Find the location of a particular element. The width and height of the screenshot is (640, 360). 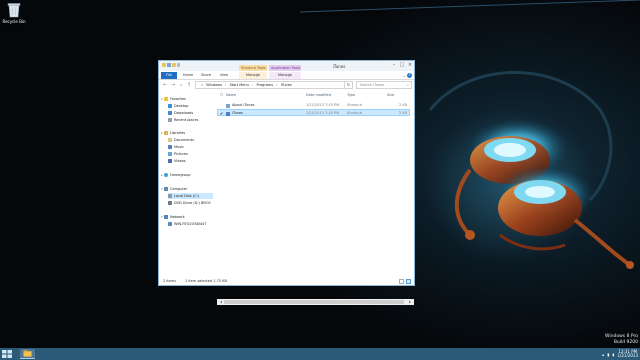

nav-videos: Videos is located at coordinates (177, 161).